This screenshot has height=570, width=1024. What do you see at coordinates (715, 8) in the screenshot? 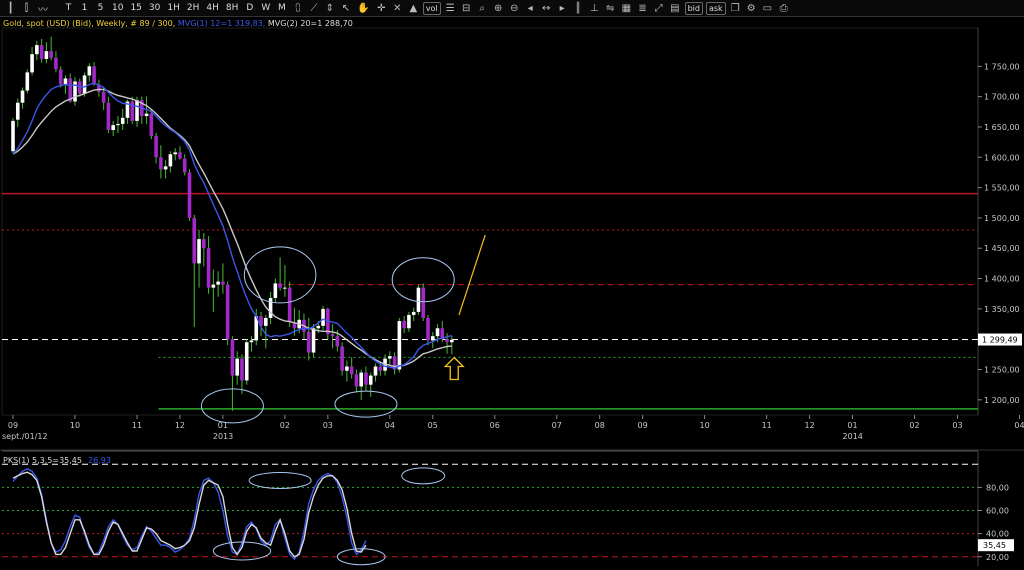
I see `ask-icon: ask` at bounding box center [715, 8].